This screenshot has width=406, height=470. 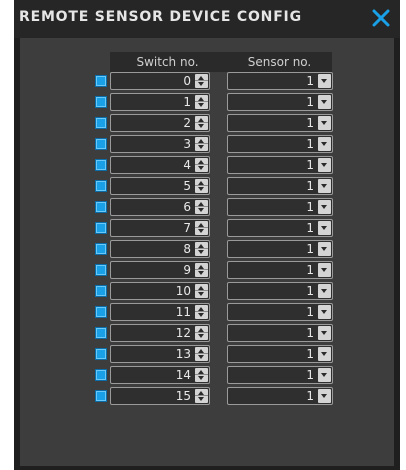 What do you see at coordinates (160, 312) in the screenshot?
I see `switch-number-spinbox: 11` at bounding box center [160, 312].